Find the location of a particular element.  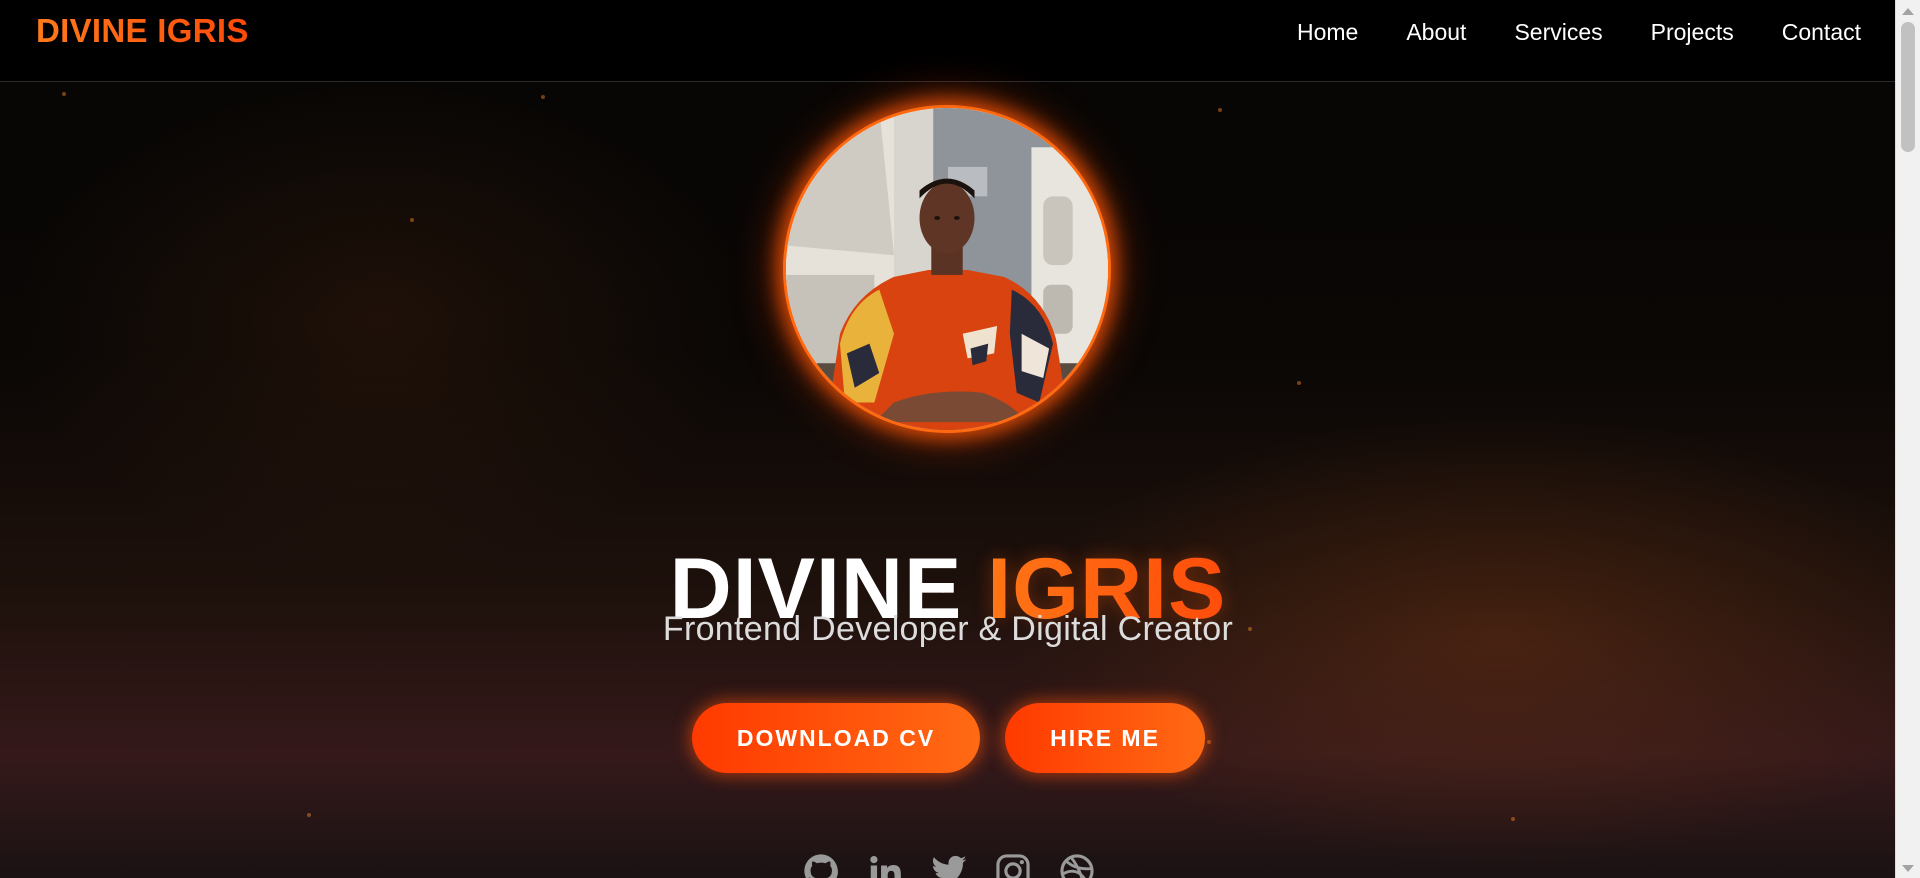

site-logo: DIVINE IGRIS is located at coordinates (142, 31).